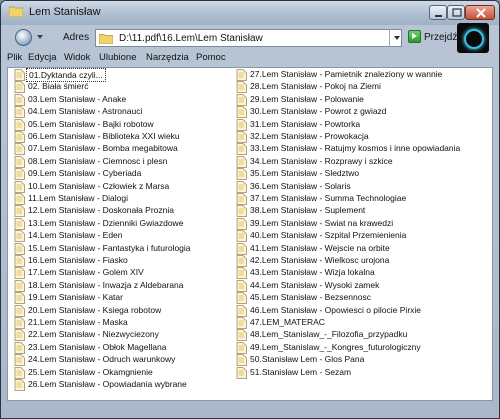 This screenshot has width=500, height=419. I want to click on file-name: 26.Lem Stanisław - Opowiadania wybrane, so click(107, 384).